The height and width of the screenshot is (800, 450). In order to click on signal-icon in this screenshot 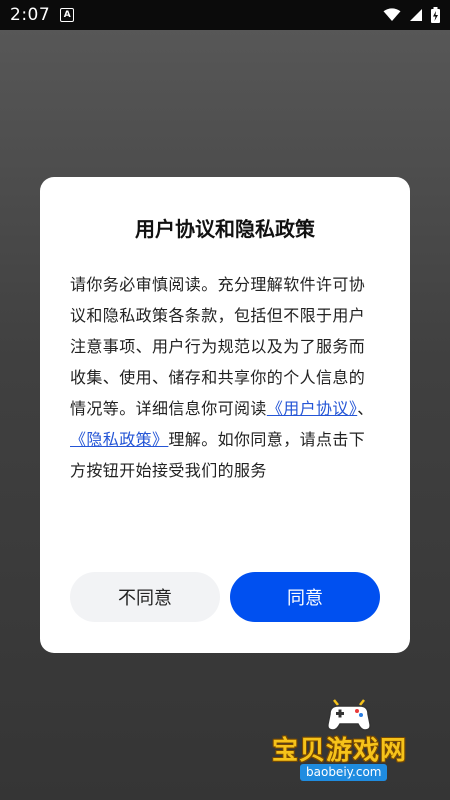, I will do `click(416, 15)`.